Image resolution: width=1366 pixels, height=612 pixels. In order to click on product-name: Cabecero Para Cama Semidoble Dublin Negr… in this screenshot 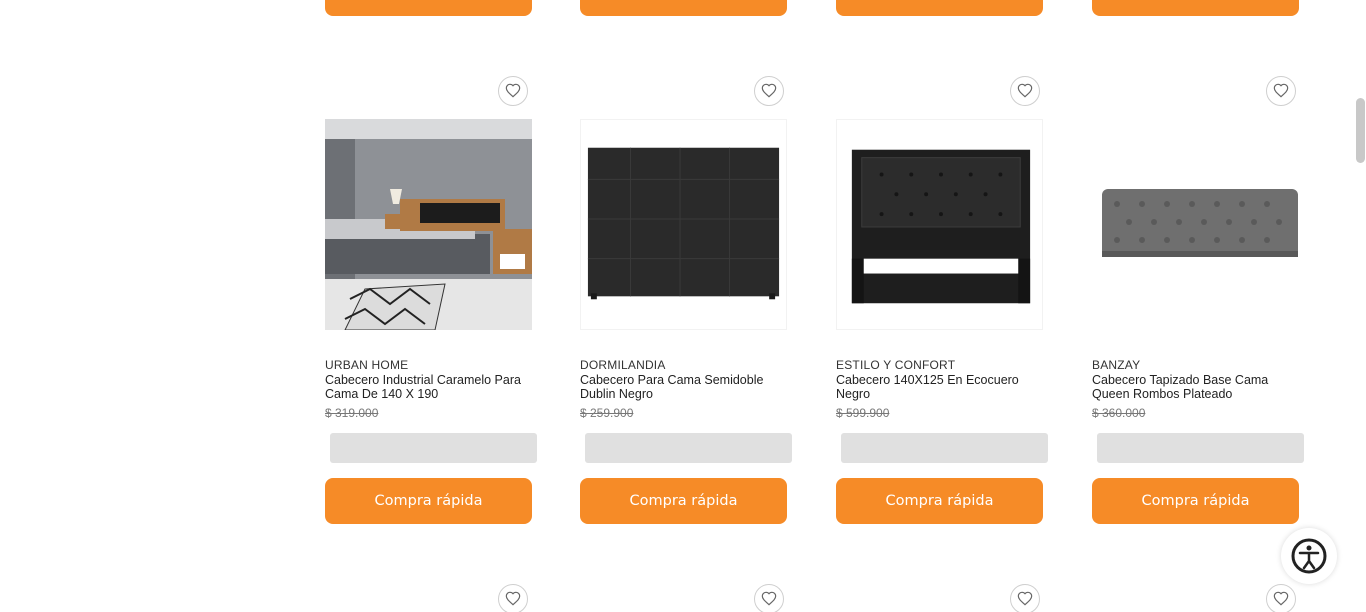, I will do `click(687, 387)`.